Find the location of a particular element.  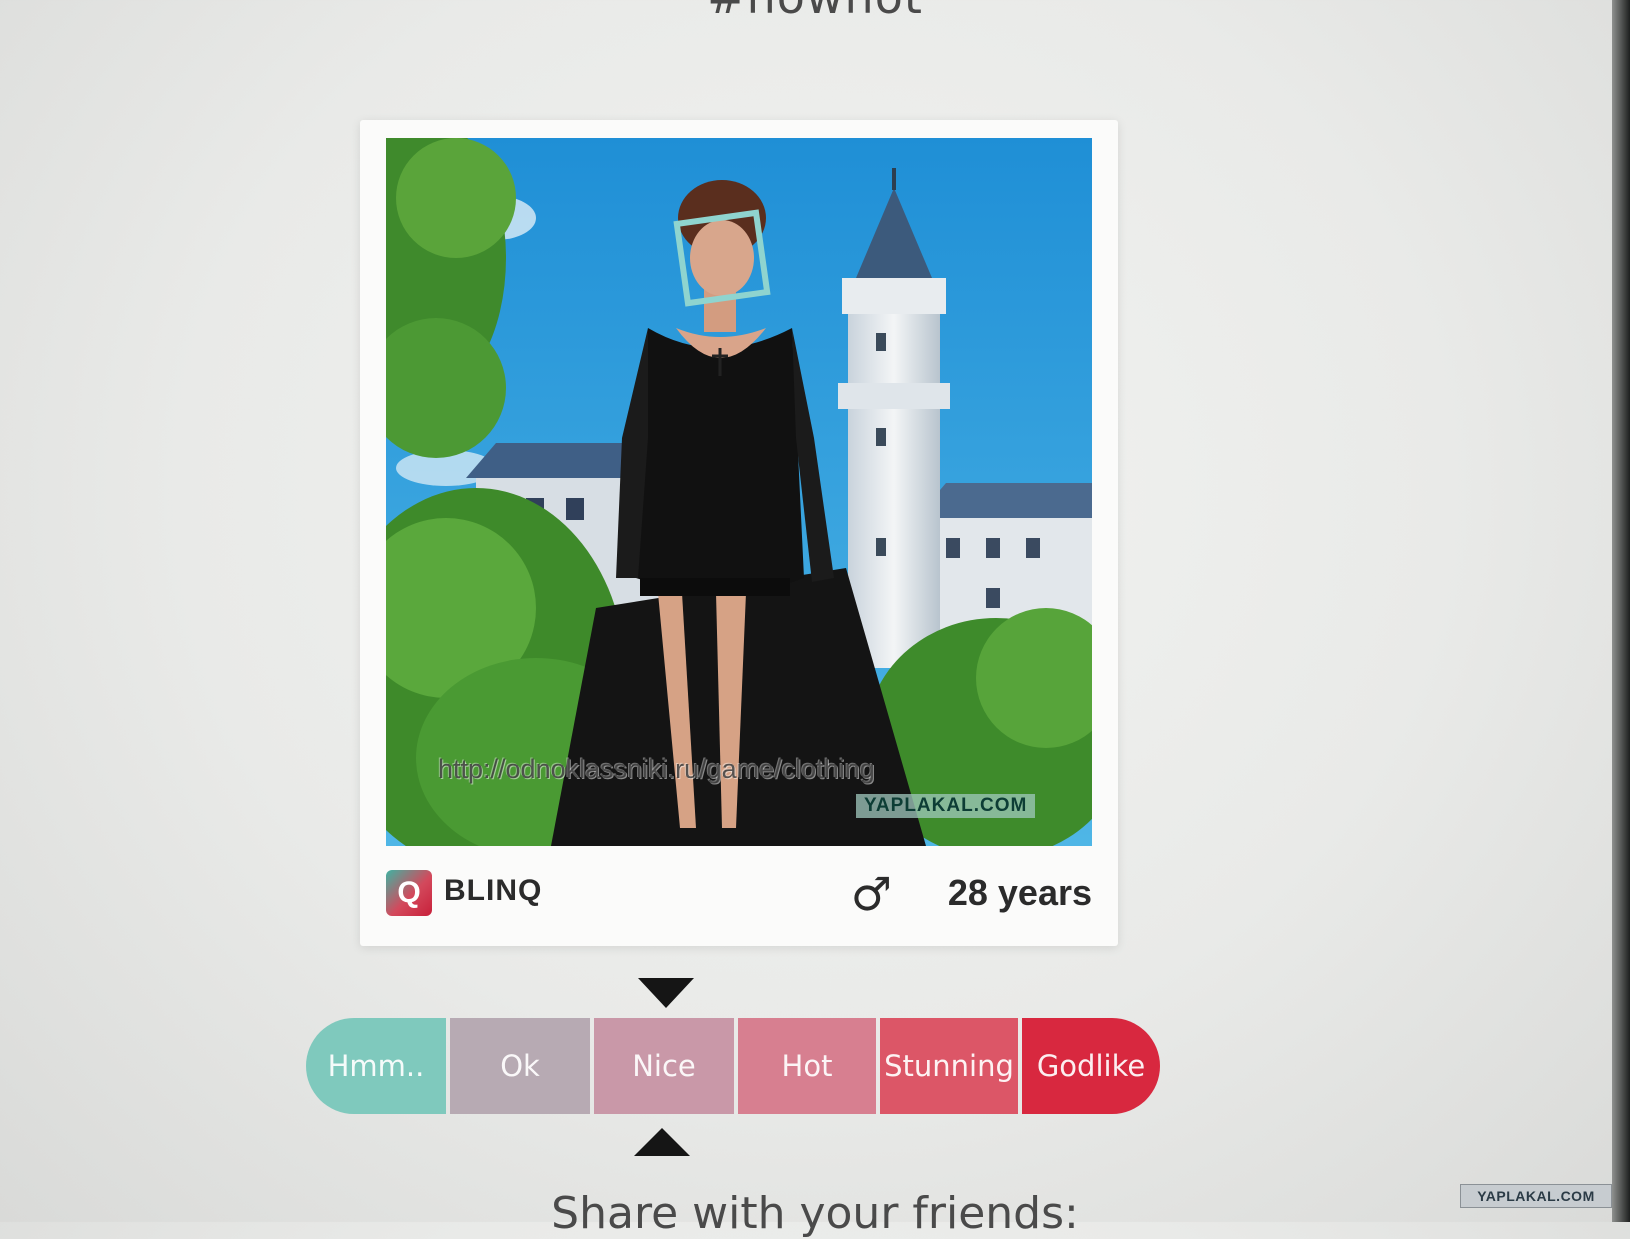

share-heading: Share with your friends: is located at coordinates (815, 1213).